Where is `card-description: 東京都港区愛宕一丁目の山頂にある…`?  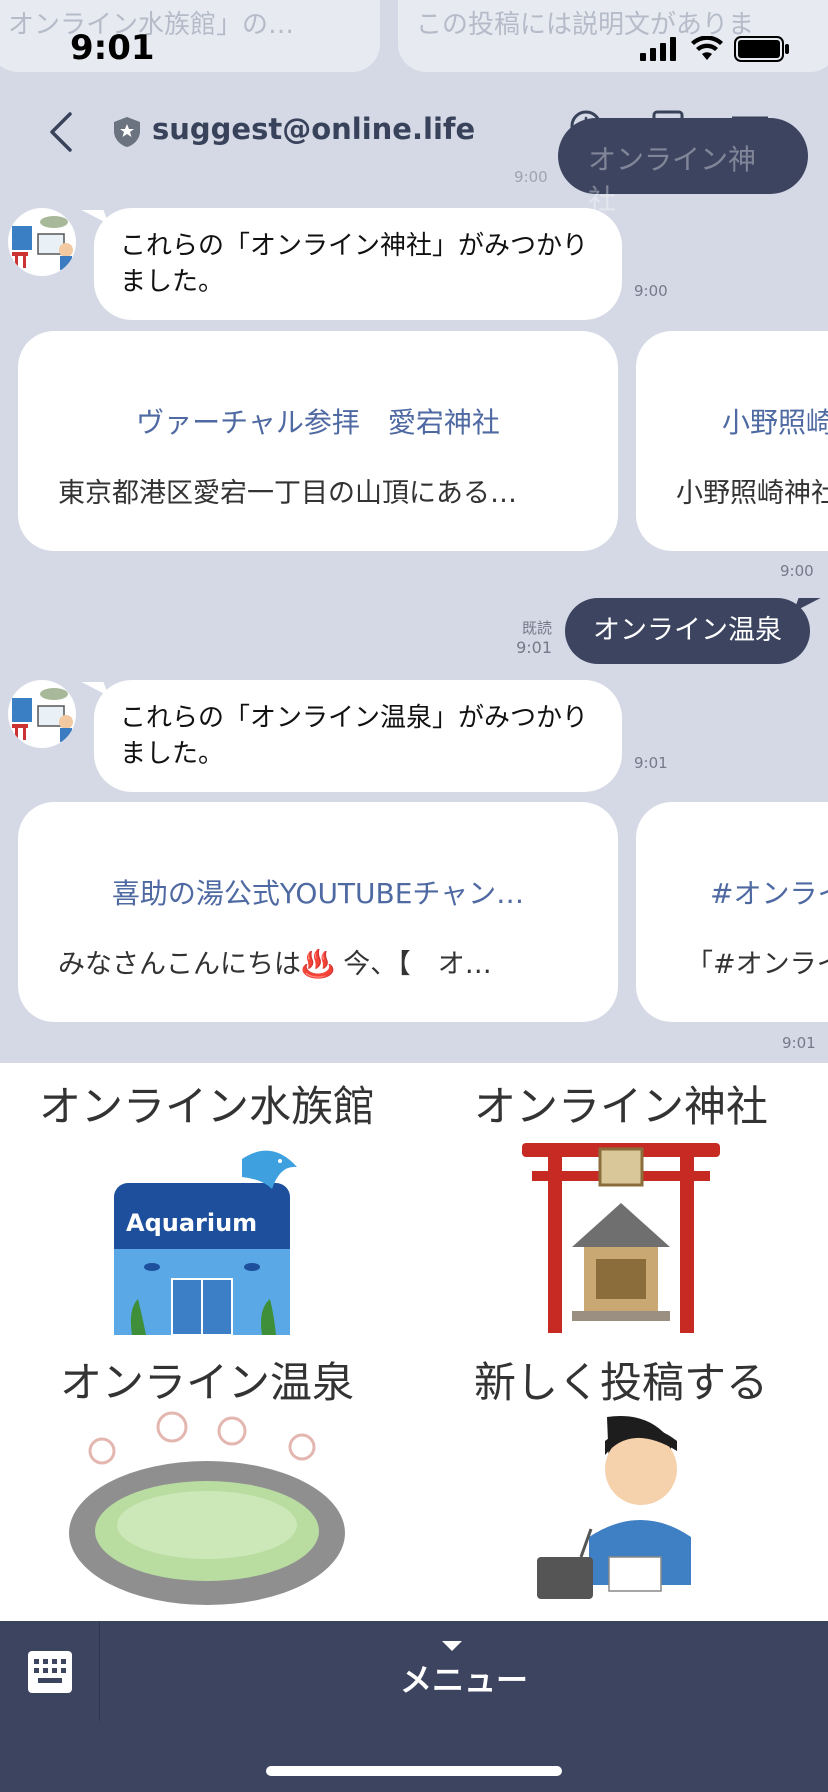
card-description: 東京都港区愛宕一丁目の山頂にある… is located at coordinates (287, 493).